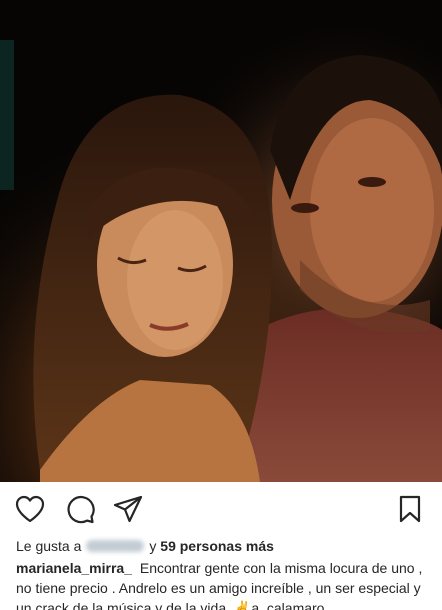 This screenshot has height=610, width=442. Describe the element at coordinates (115, 546) in the screenshot. I see `blurred-username` at that location.